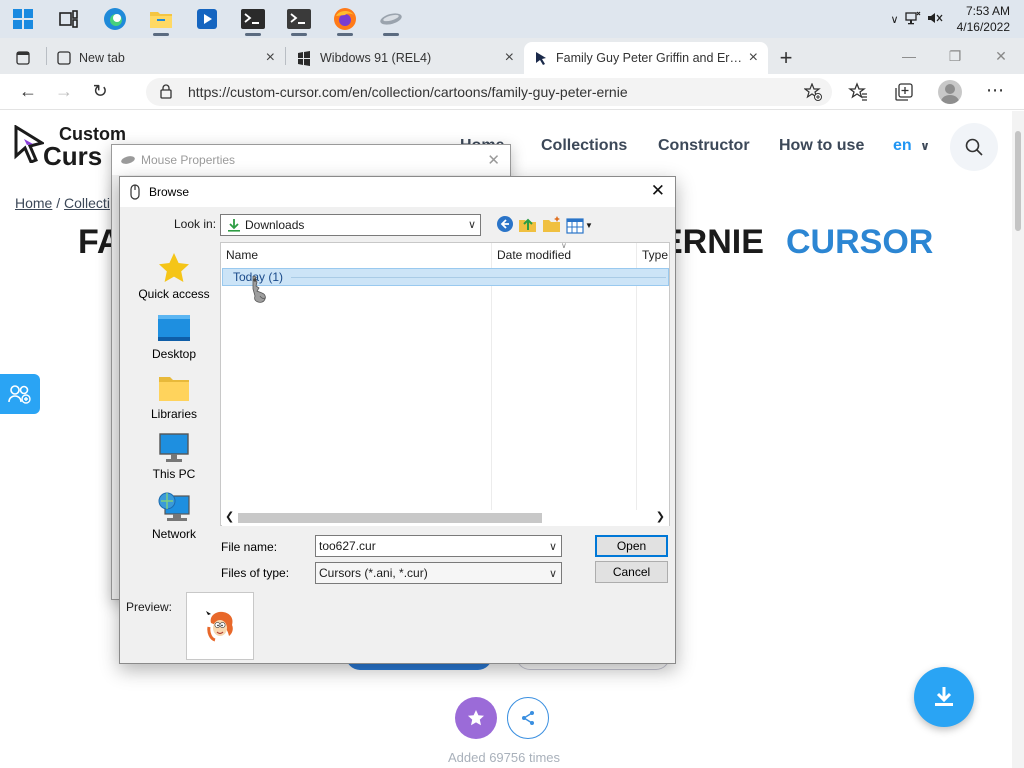  Describe the element at coordinates (904, 93) in the screenshot. I see `collections-icon` at that location.